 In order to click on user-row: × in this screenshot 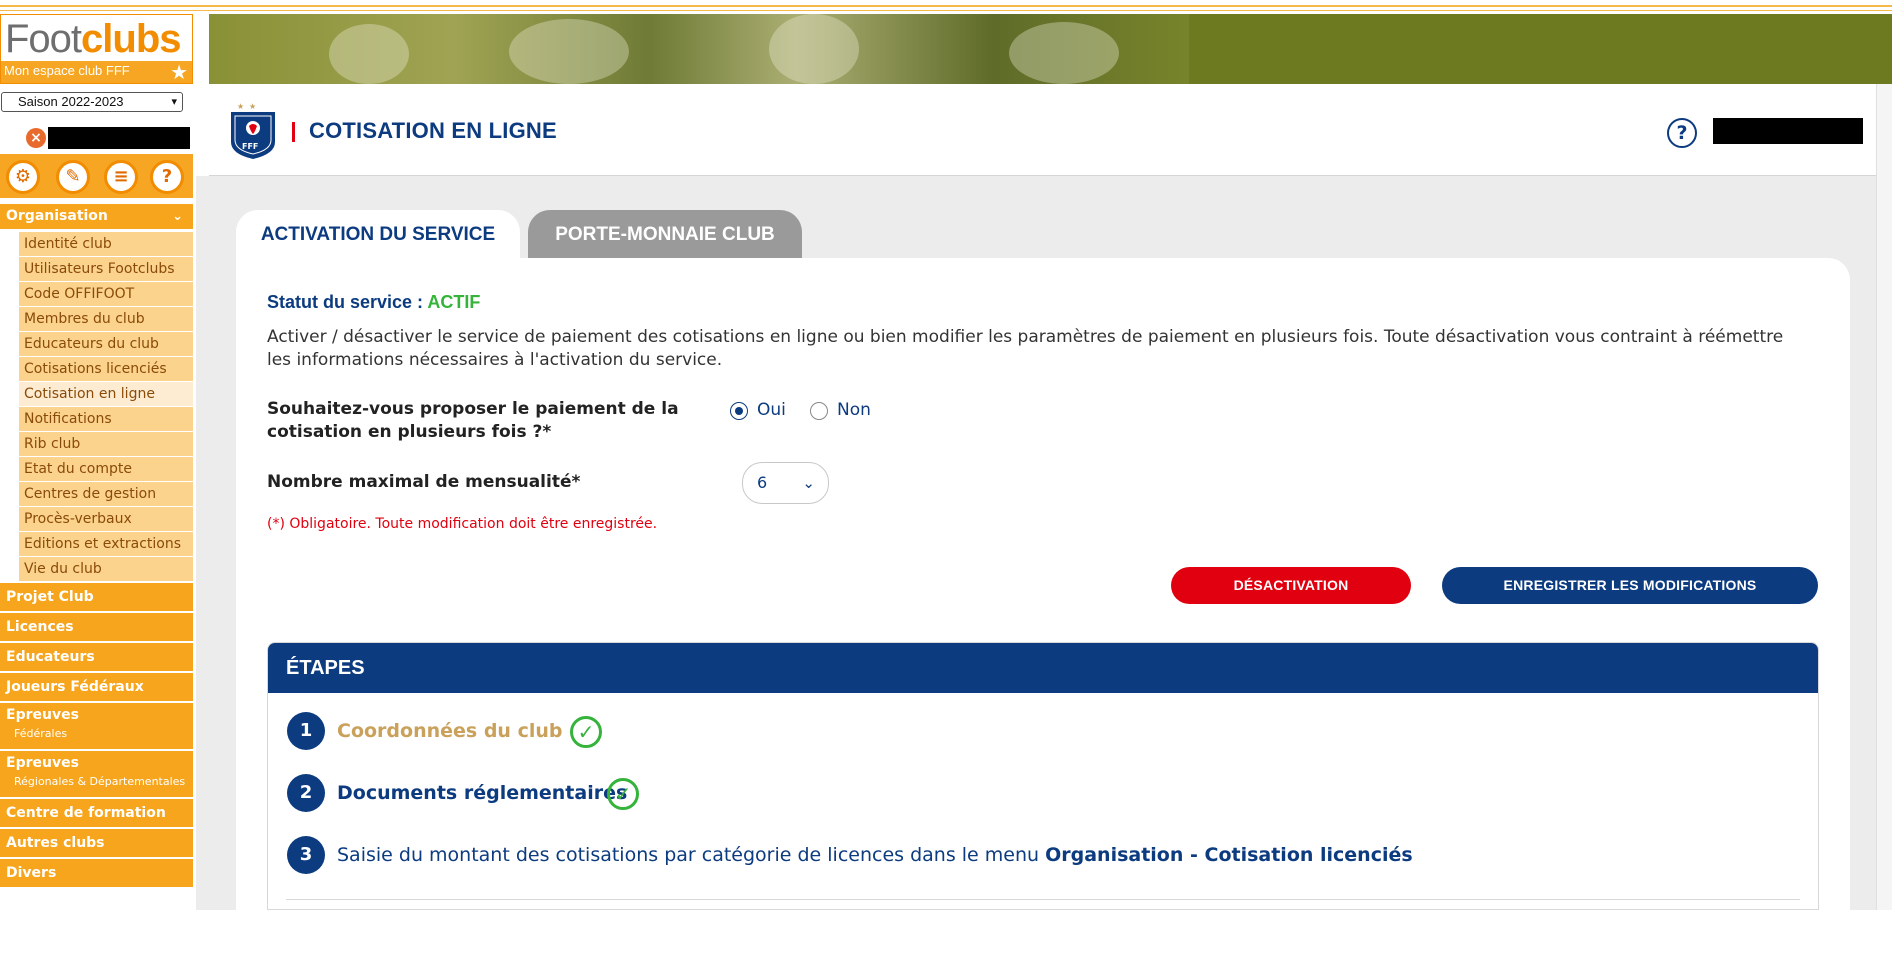, I will do `click(108, 138)`.